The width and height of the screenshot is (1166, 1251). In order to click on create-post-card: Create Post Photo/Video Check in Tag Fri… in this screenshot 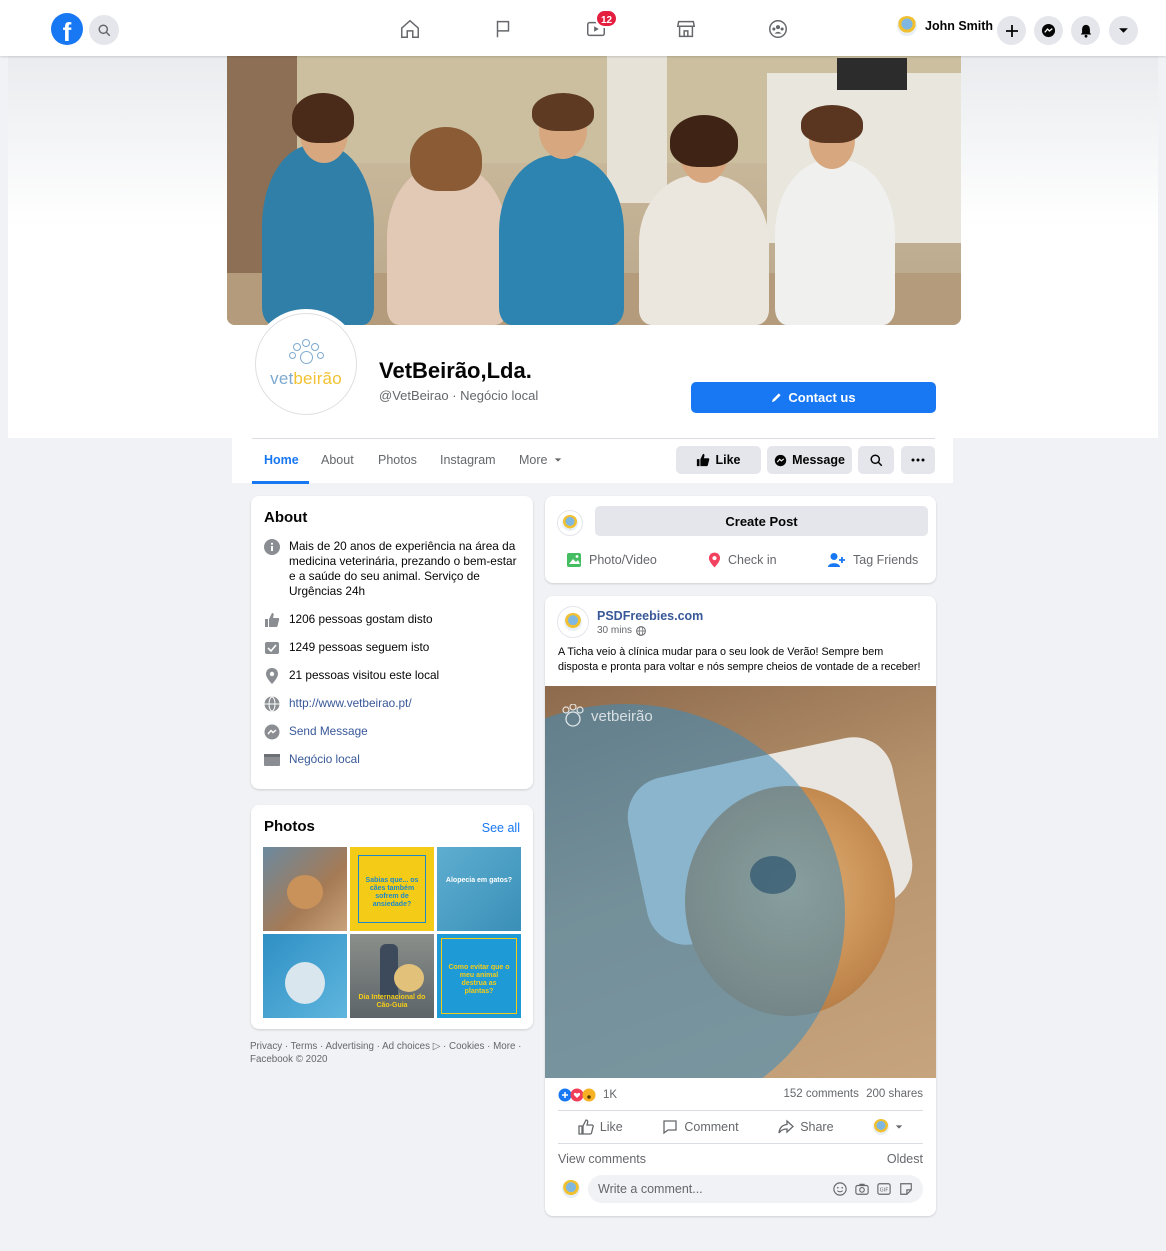, I will do `click(740, 539)`.